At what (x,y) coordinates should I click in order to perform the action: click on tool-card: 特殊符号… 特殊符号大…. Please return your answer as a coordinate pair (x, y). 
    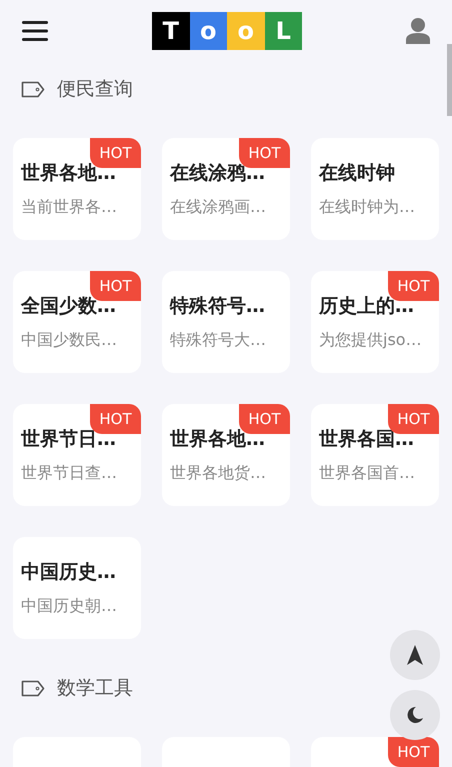
    Looking at the image, I should click on (226, 322).